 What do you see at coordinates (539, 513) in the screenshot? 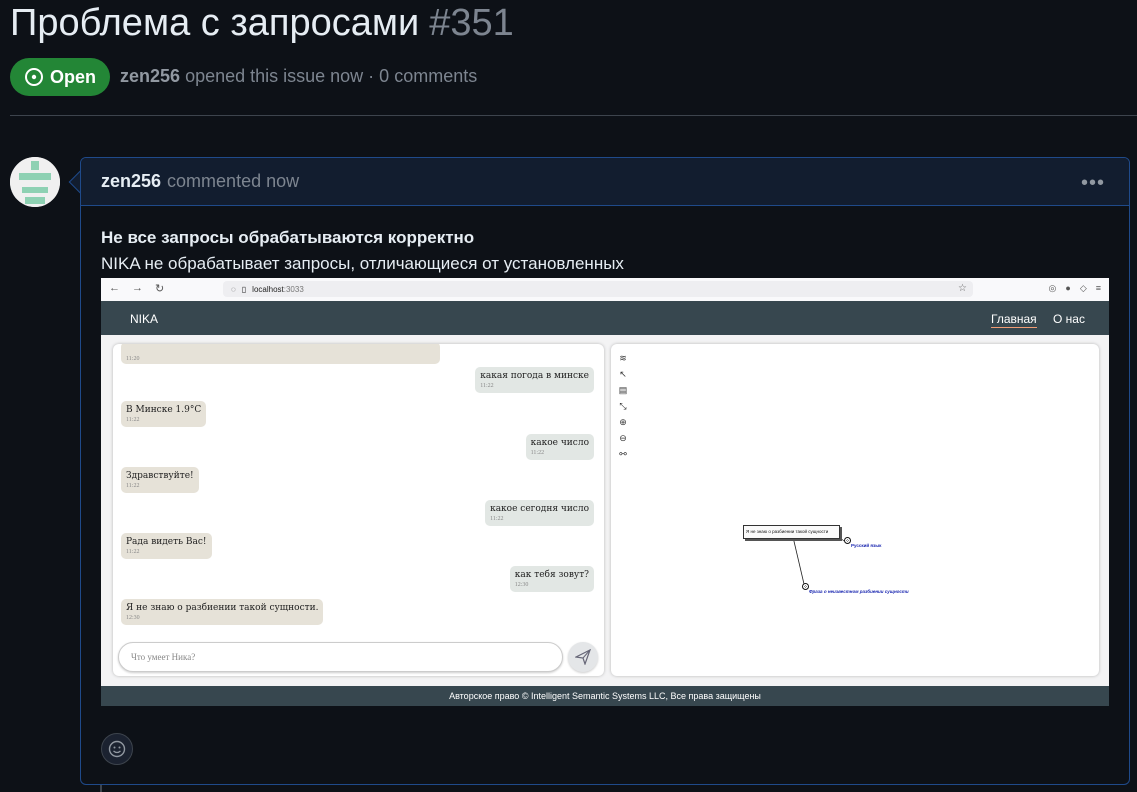
I see `chat-message: какое сегодня число 11:22` at bounding box center [539, 513].